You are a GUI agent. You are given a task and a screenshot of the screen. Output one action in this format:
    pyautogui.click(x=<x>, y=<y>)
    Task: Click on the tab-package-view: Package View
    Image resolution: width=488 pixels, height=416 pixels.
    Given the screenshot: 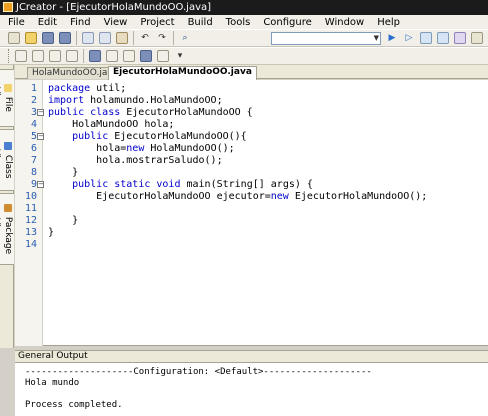 What is the action you would take?
    pyautogui.click(x=7, y=229)
    